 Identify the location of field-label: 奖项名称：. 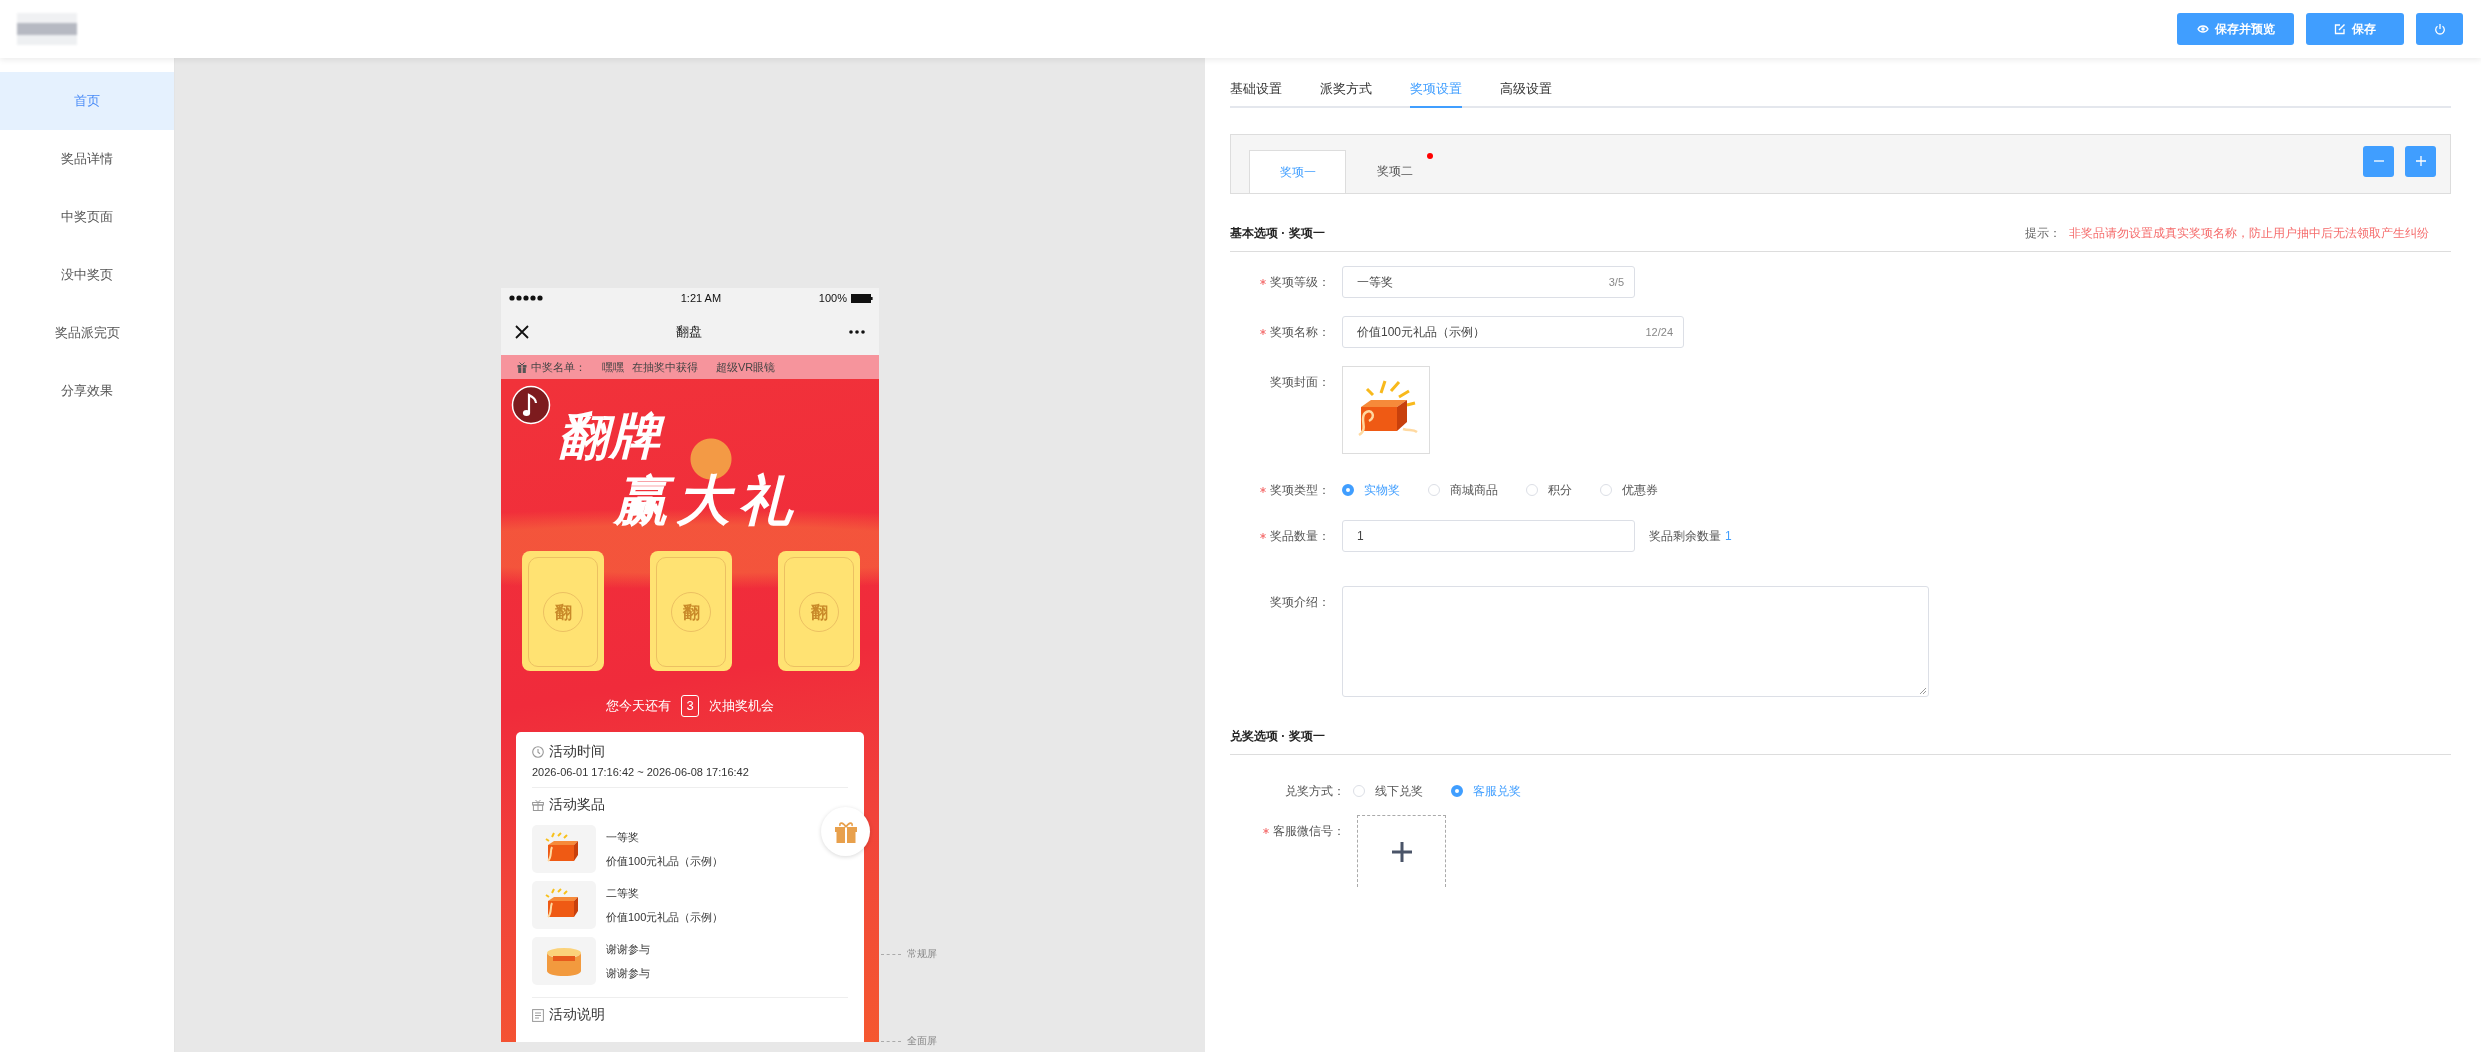
(1300, 332).